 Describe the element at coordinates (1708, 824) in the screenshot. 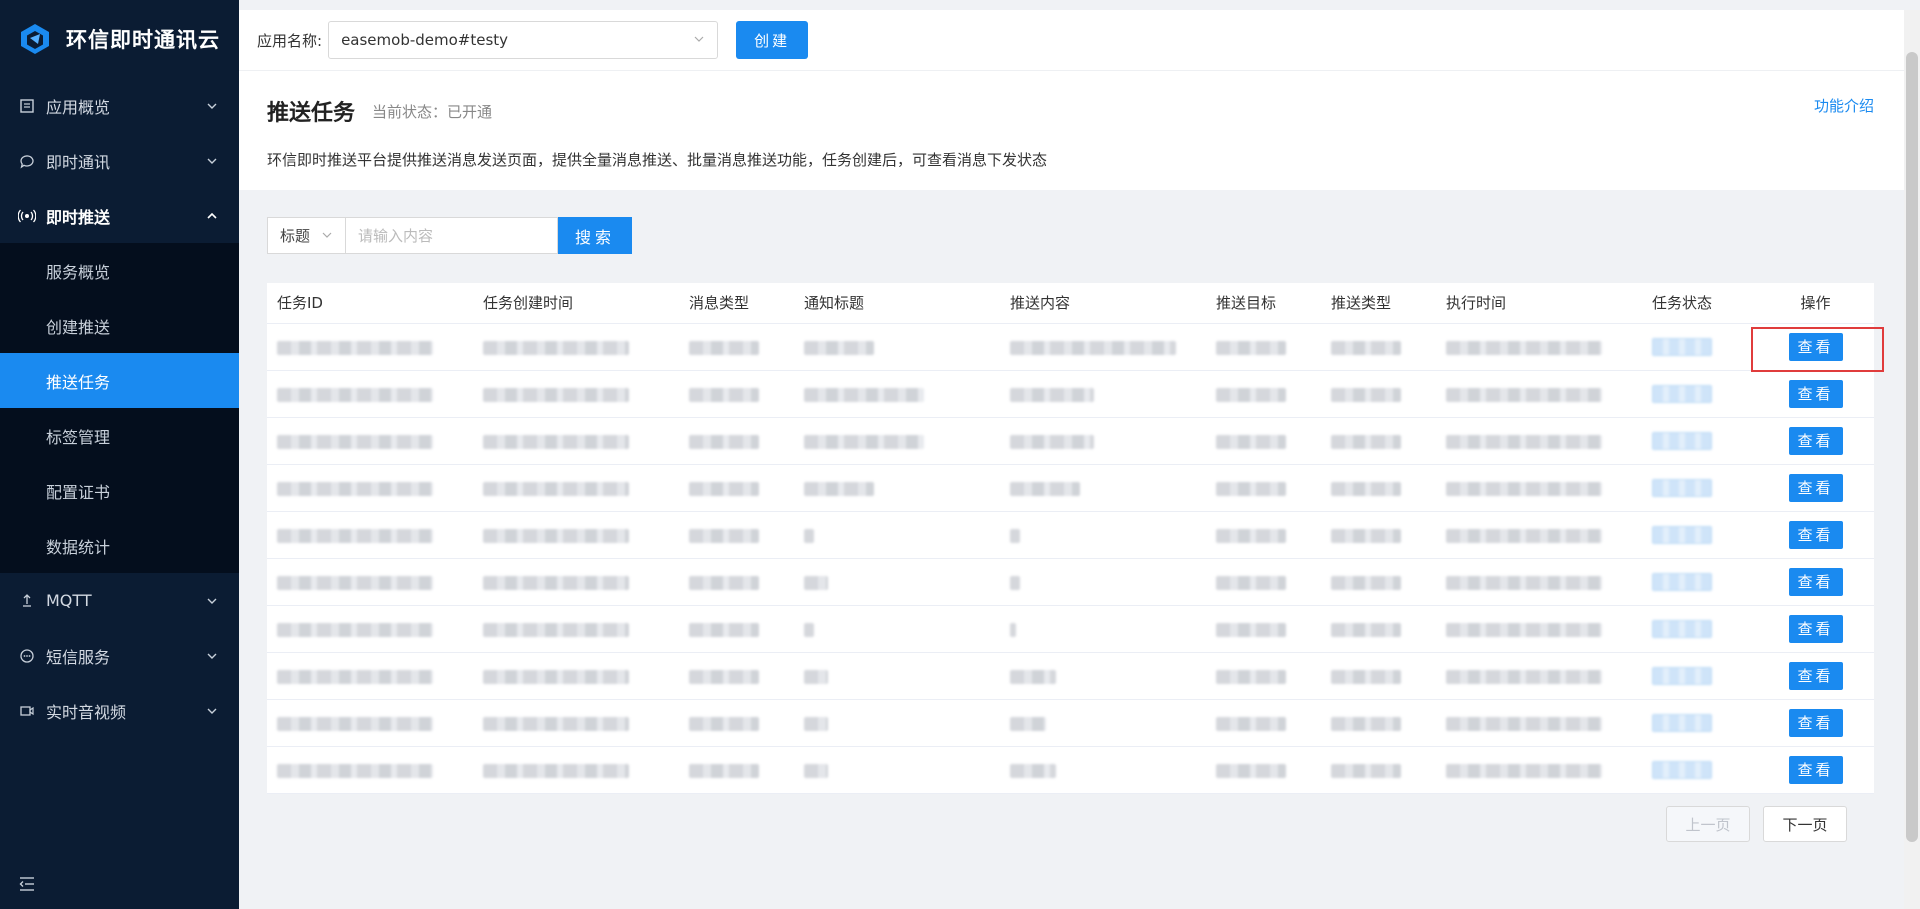

I see `prev-page-button: 上一页` at that location.